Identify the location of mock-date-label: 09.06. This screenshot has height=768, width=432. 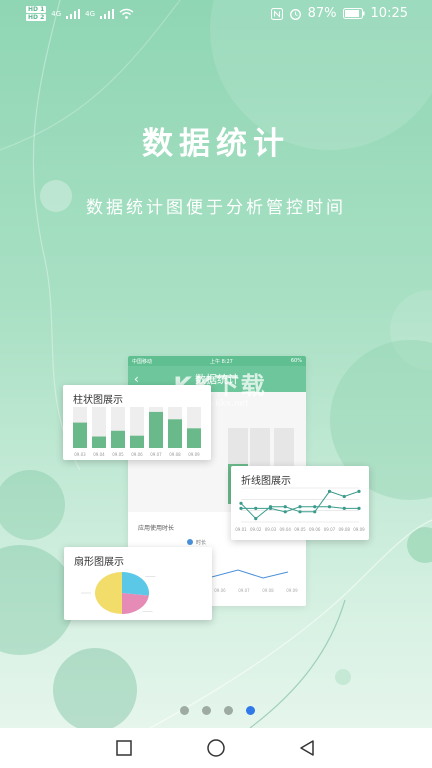
(220, 590).